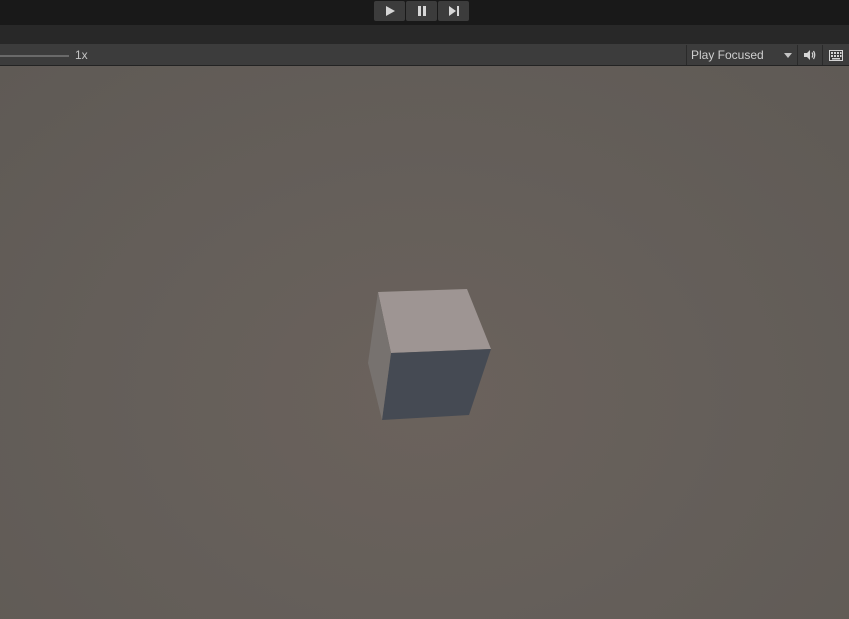 This screenshot has width=849, height=619. I want to click on play-controls, so click(421, 11).